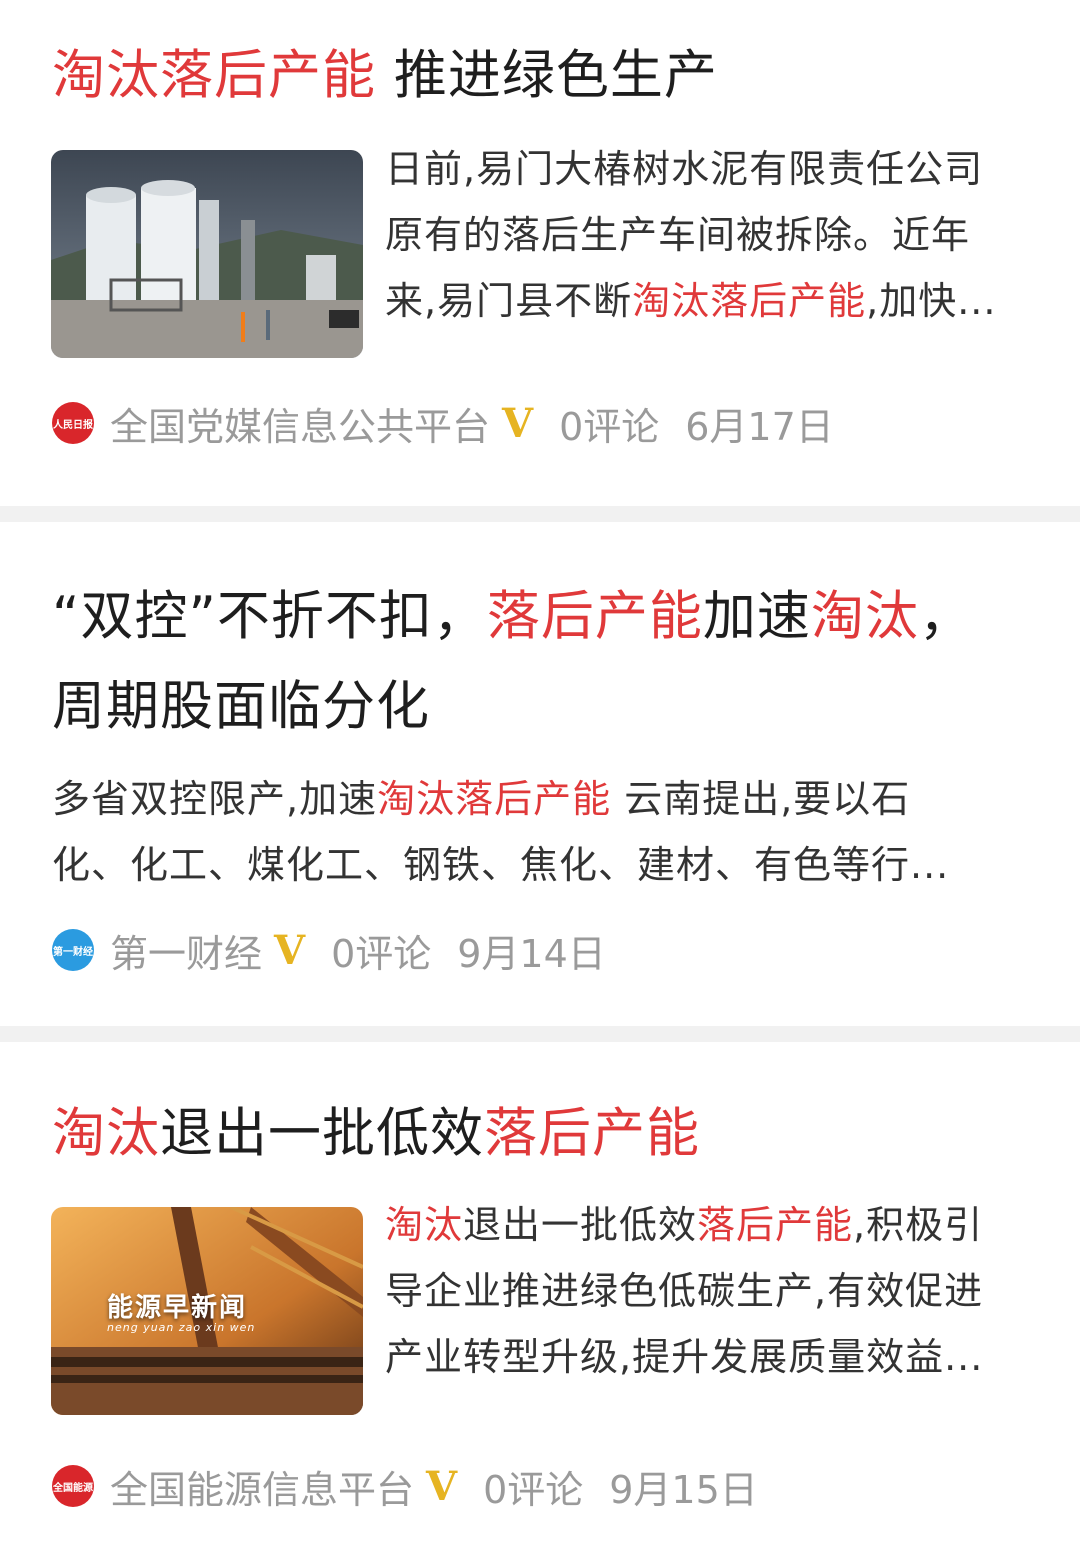 The height and width of the screenshot is (1553, 1080). What do you see at coordinates (73, 1486) in the screenshot?
I see `source-logo-icon: 全国能源` at bounding box center [73, 1486].